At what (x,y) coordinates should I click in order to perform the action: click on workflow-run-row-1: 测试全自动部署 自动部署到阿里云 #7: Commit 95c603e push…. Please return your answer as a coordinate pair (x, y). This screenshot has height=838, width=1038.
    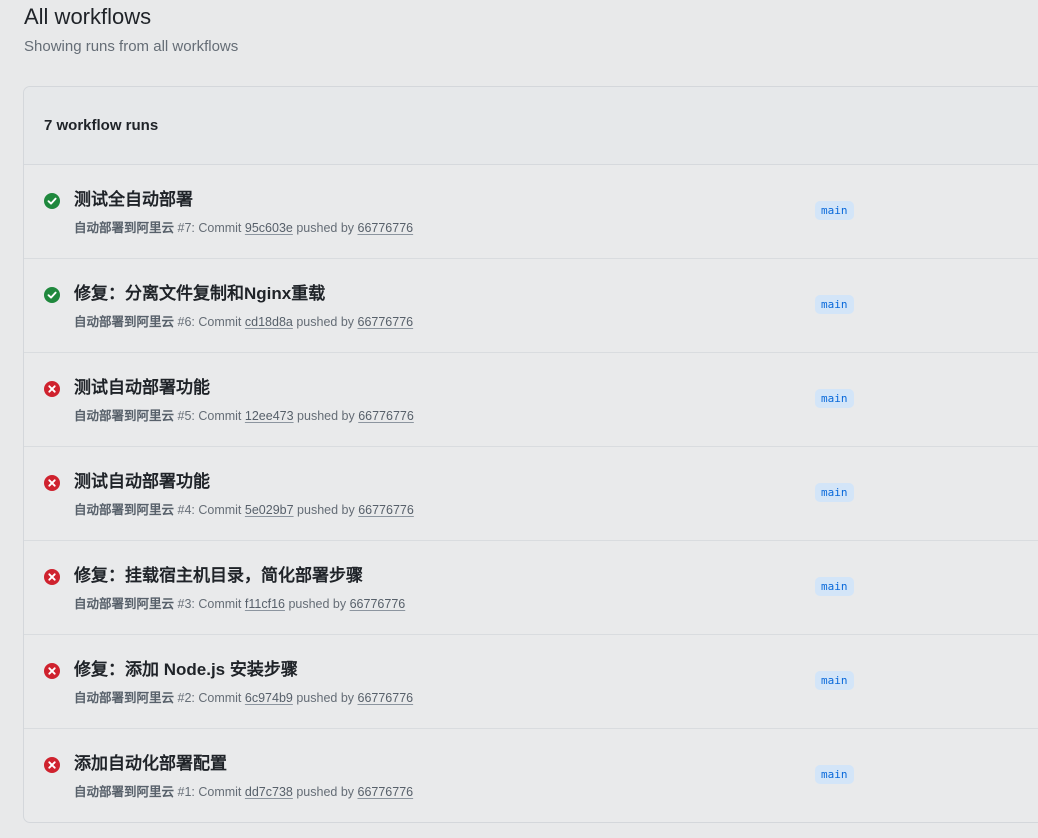
    Looking at the image, I should click on (531, 212).